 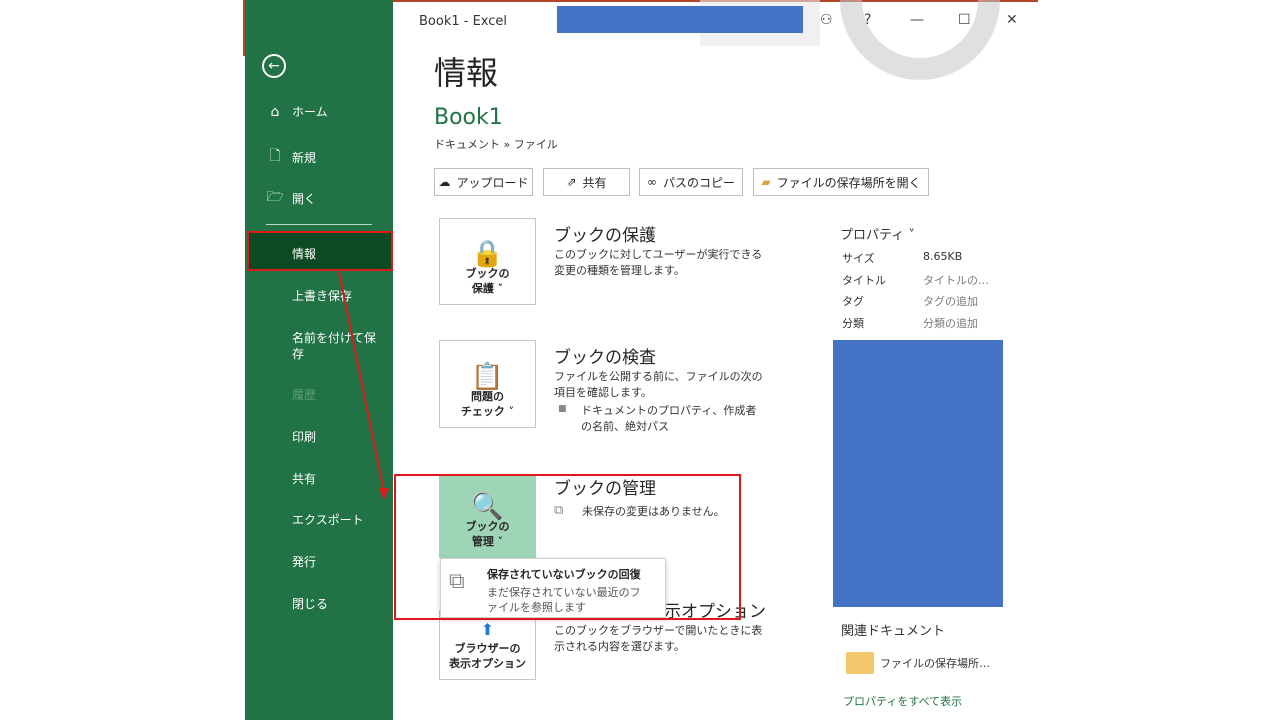 What do you see at coordinates (950, 323) in the screenshot?
I see `category-field: 分類の追加` at bounding box center [950, 323].